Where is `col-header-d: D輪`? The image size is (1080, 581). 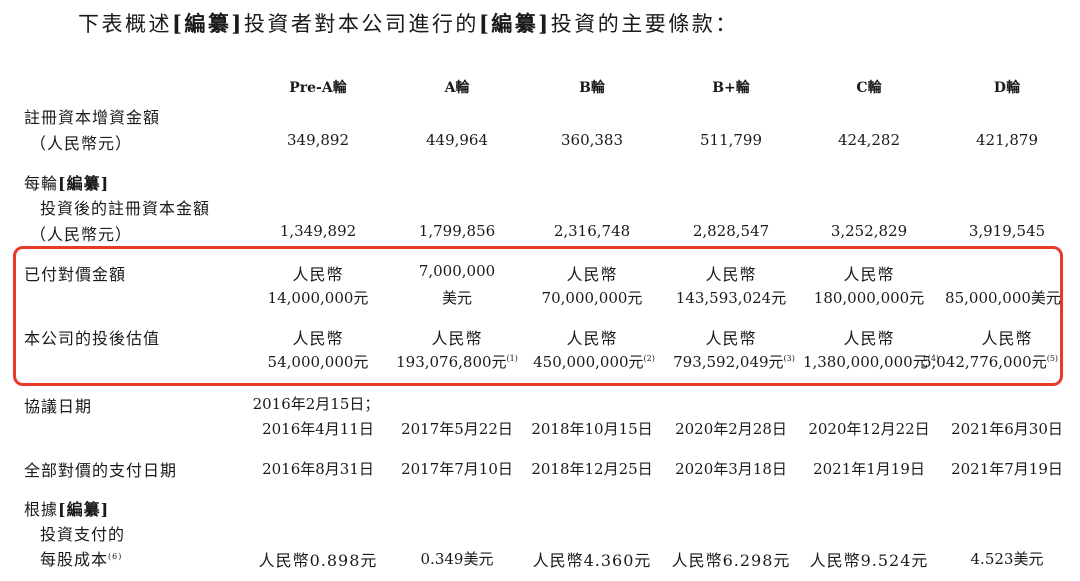
col-header-d: D輪 is located at coordinates (1007, 88).